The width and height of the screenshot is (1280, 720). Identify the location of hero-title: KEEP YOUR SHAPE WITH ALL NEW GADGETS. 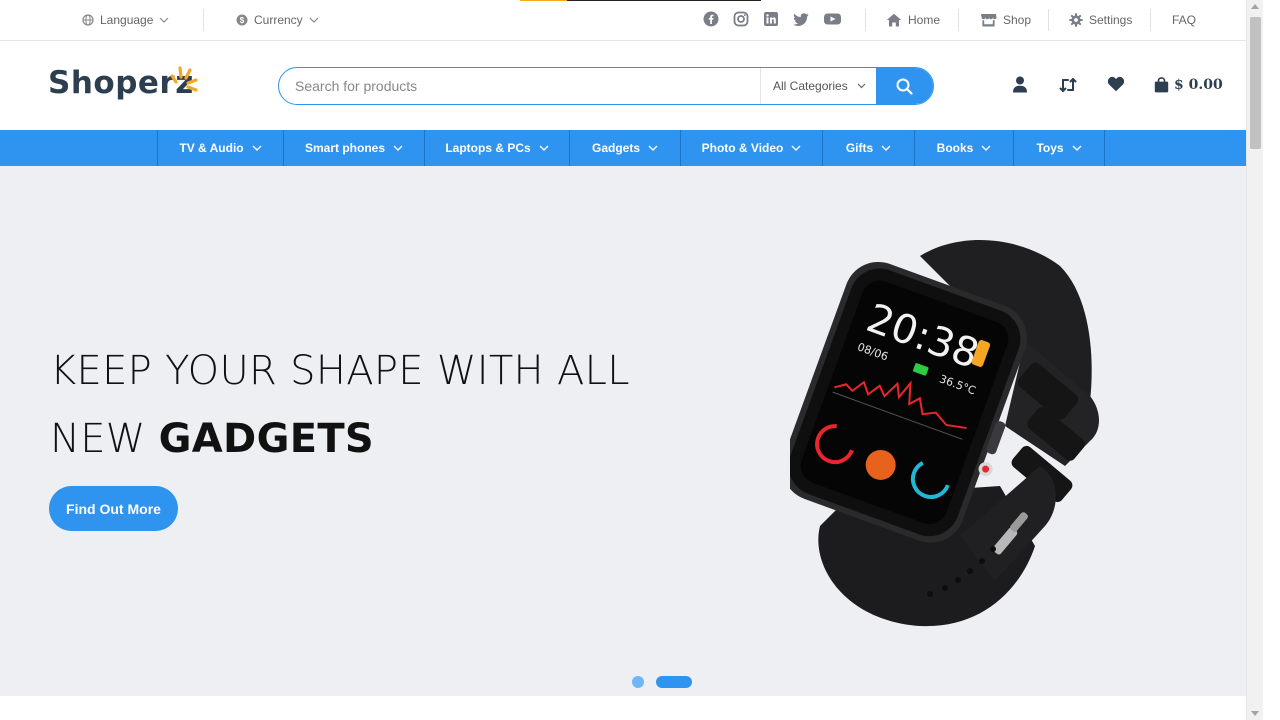
(340, 405).